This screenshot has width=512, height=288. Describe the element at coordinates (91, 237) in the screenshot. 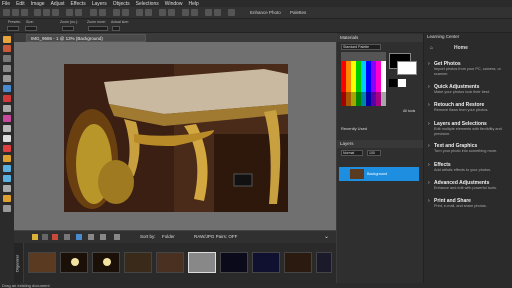

I see `print-organizer-icon` at that location.